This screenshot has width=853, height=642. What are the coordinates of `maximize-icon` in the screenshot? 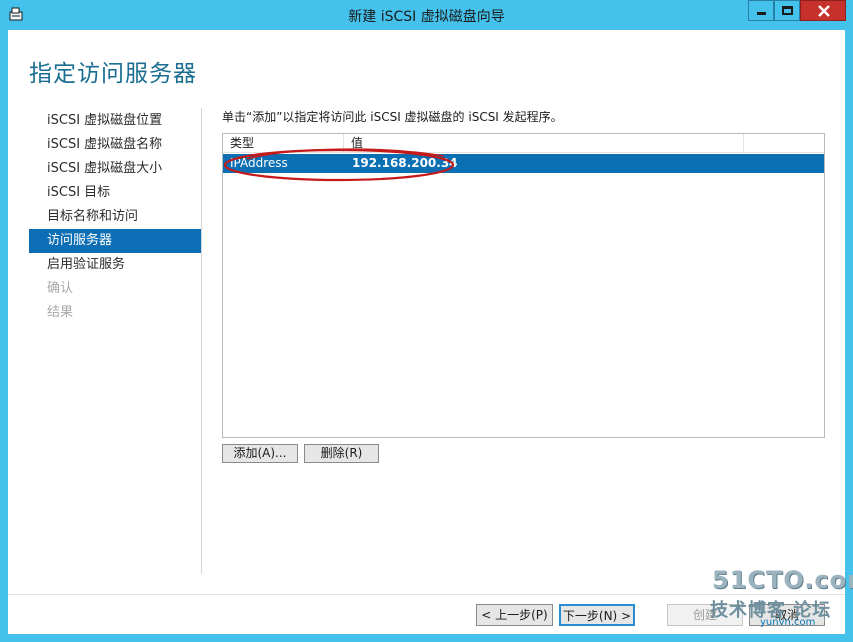 It's located at (787, 10).